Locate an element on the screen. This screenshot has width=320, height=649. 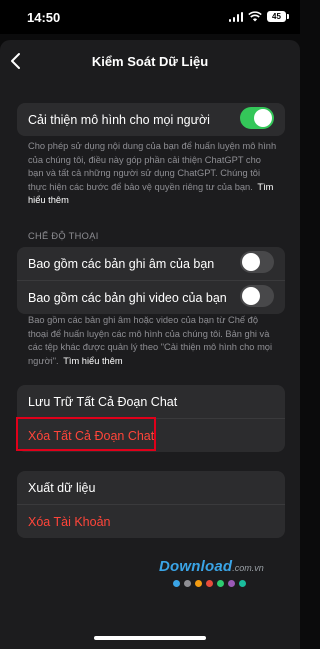
improve-model-group: Cải thiện mô hình cho mọi người is located at coordinates (151, 119).